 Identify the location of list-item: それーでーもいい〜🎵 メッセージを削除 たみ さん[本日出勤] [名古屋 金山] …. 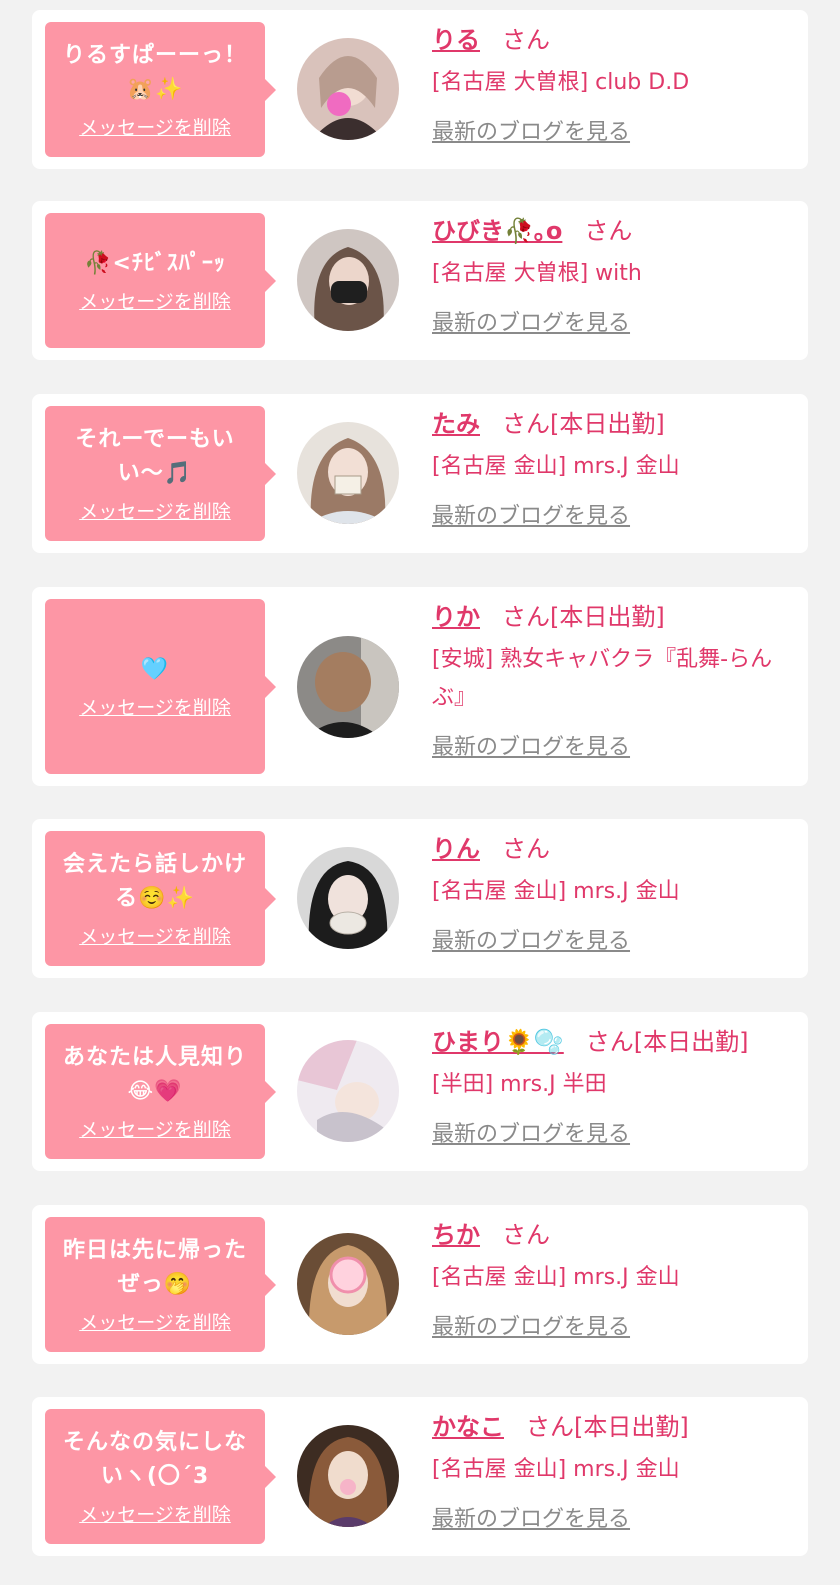
(420, 473).